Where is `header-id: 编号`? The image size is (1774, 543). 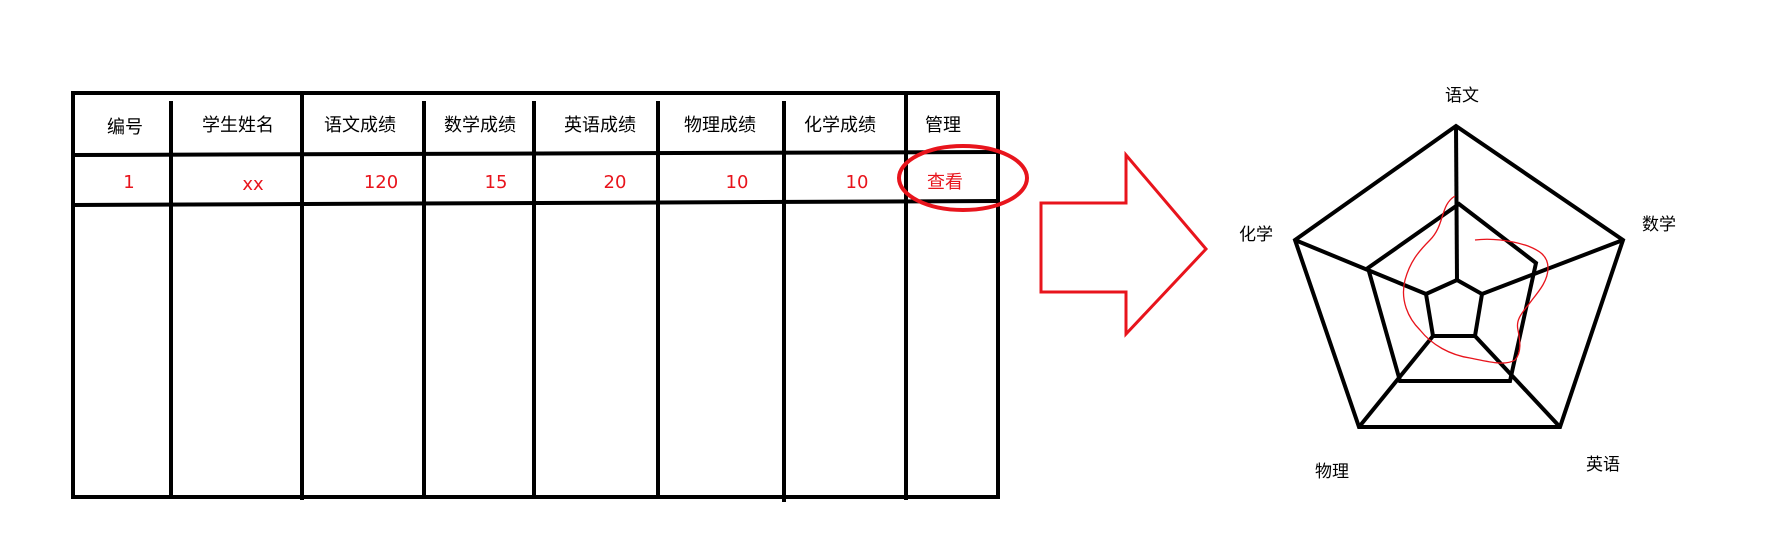 header-id: 编号 is located at coordinates (125, 127).